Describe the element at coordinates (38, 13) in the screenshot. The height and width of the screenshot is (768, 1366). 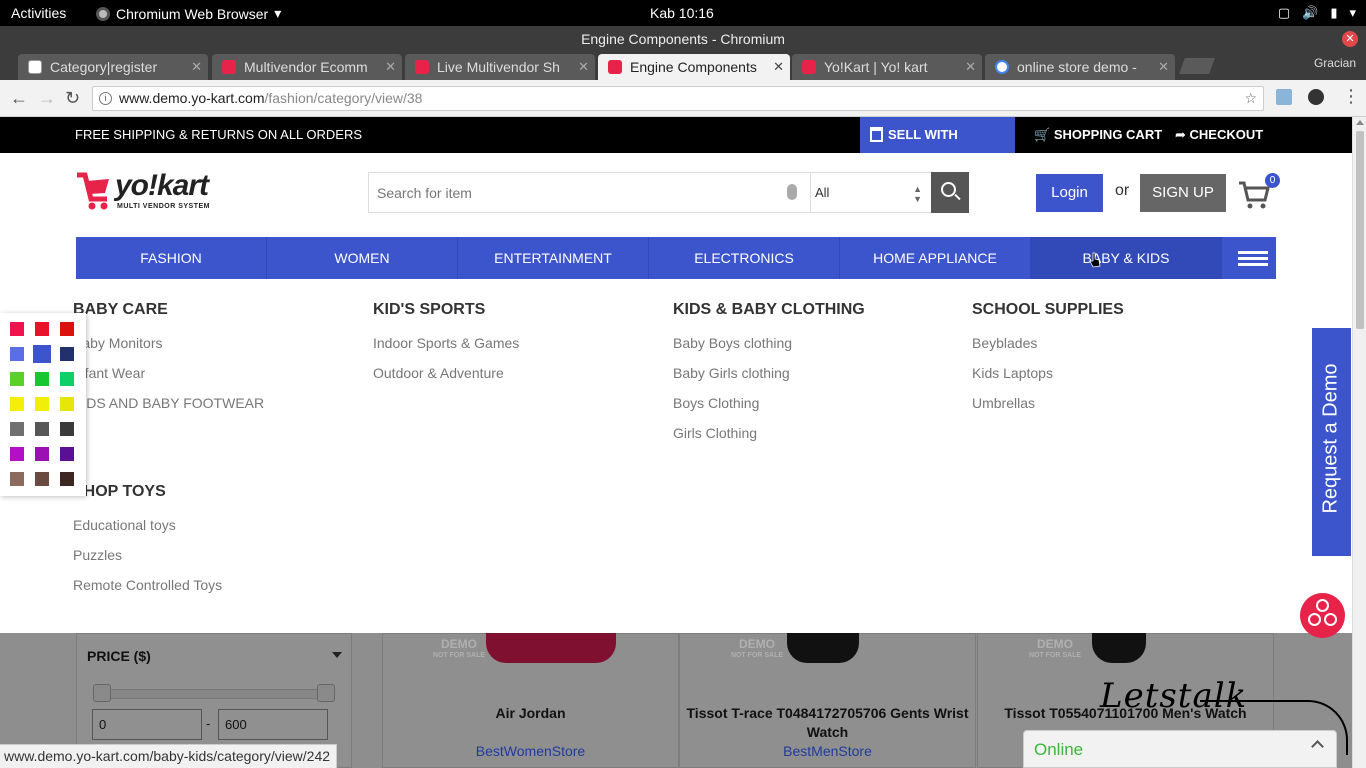
I see `activities-button: Activities` at that location.